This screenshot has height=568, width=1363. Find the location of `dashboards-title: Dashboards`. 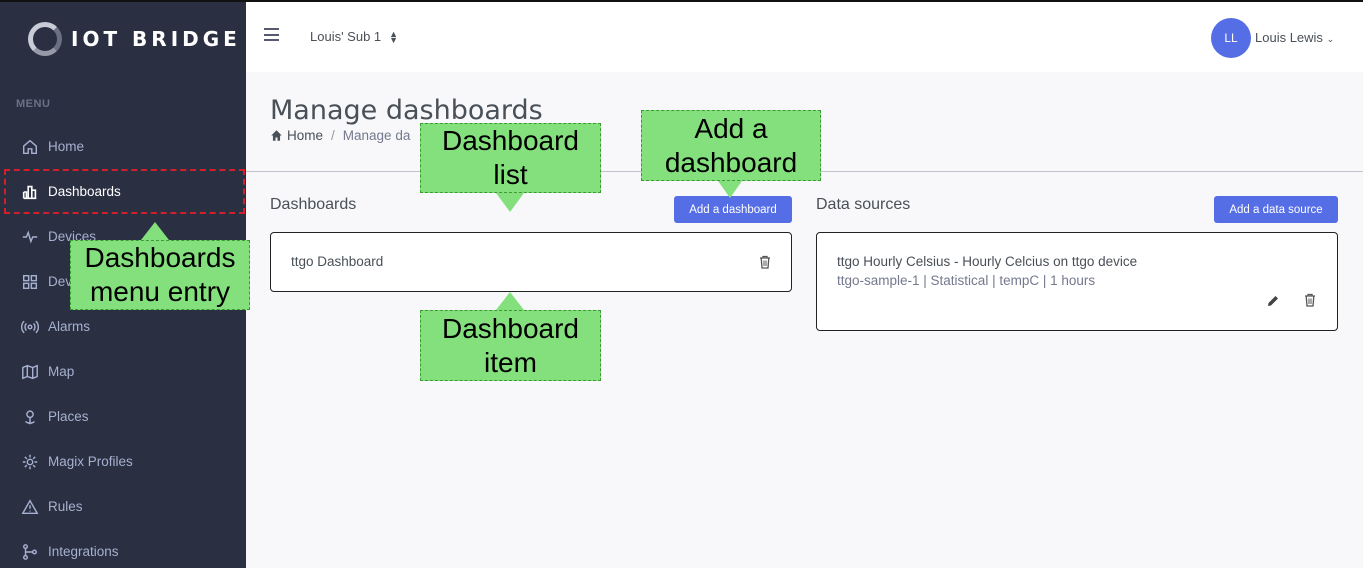

dashboards-title: Dashboards is located at coordinates (313, 204).